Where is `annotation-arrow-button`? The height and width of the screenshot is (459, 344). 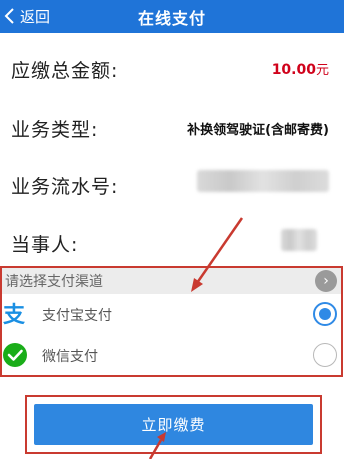
annotation-arrow-button is located at coordinates (155, 449).